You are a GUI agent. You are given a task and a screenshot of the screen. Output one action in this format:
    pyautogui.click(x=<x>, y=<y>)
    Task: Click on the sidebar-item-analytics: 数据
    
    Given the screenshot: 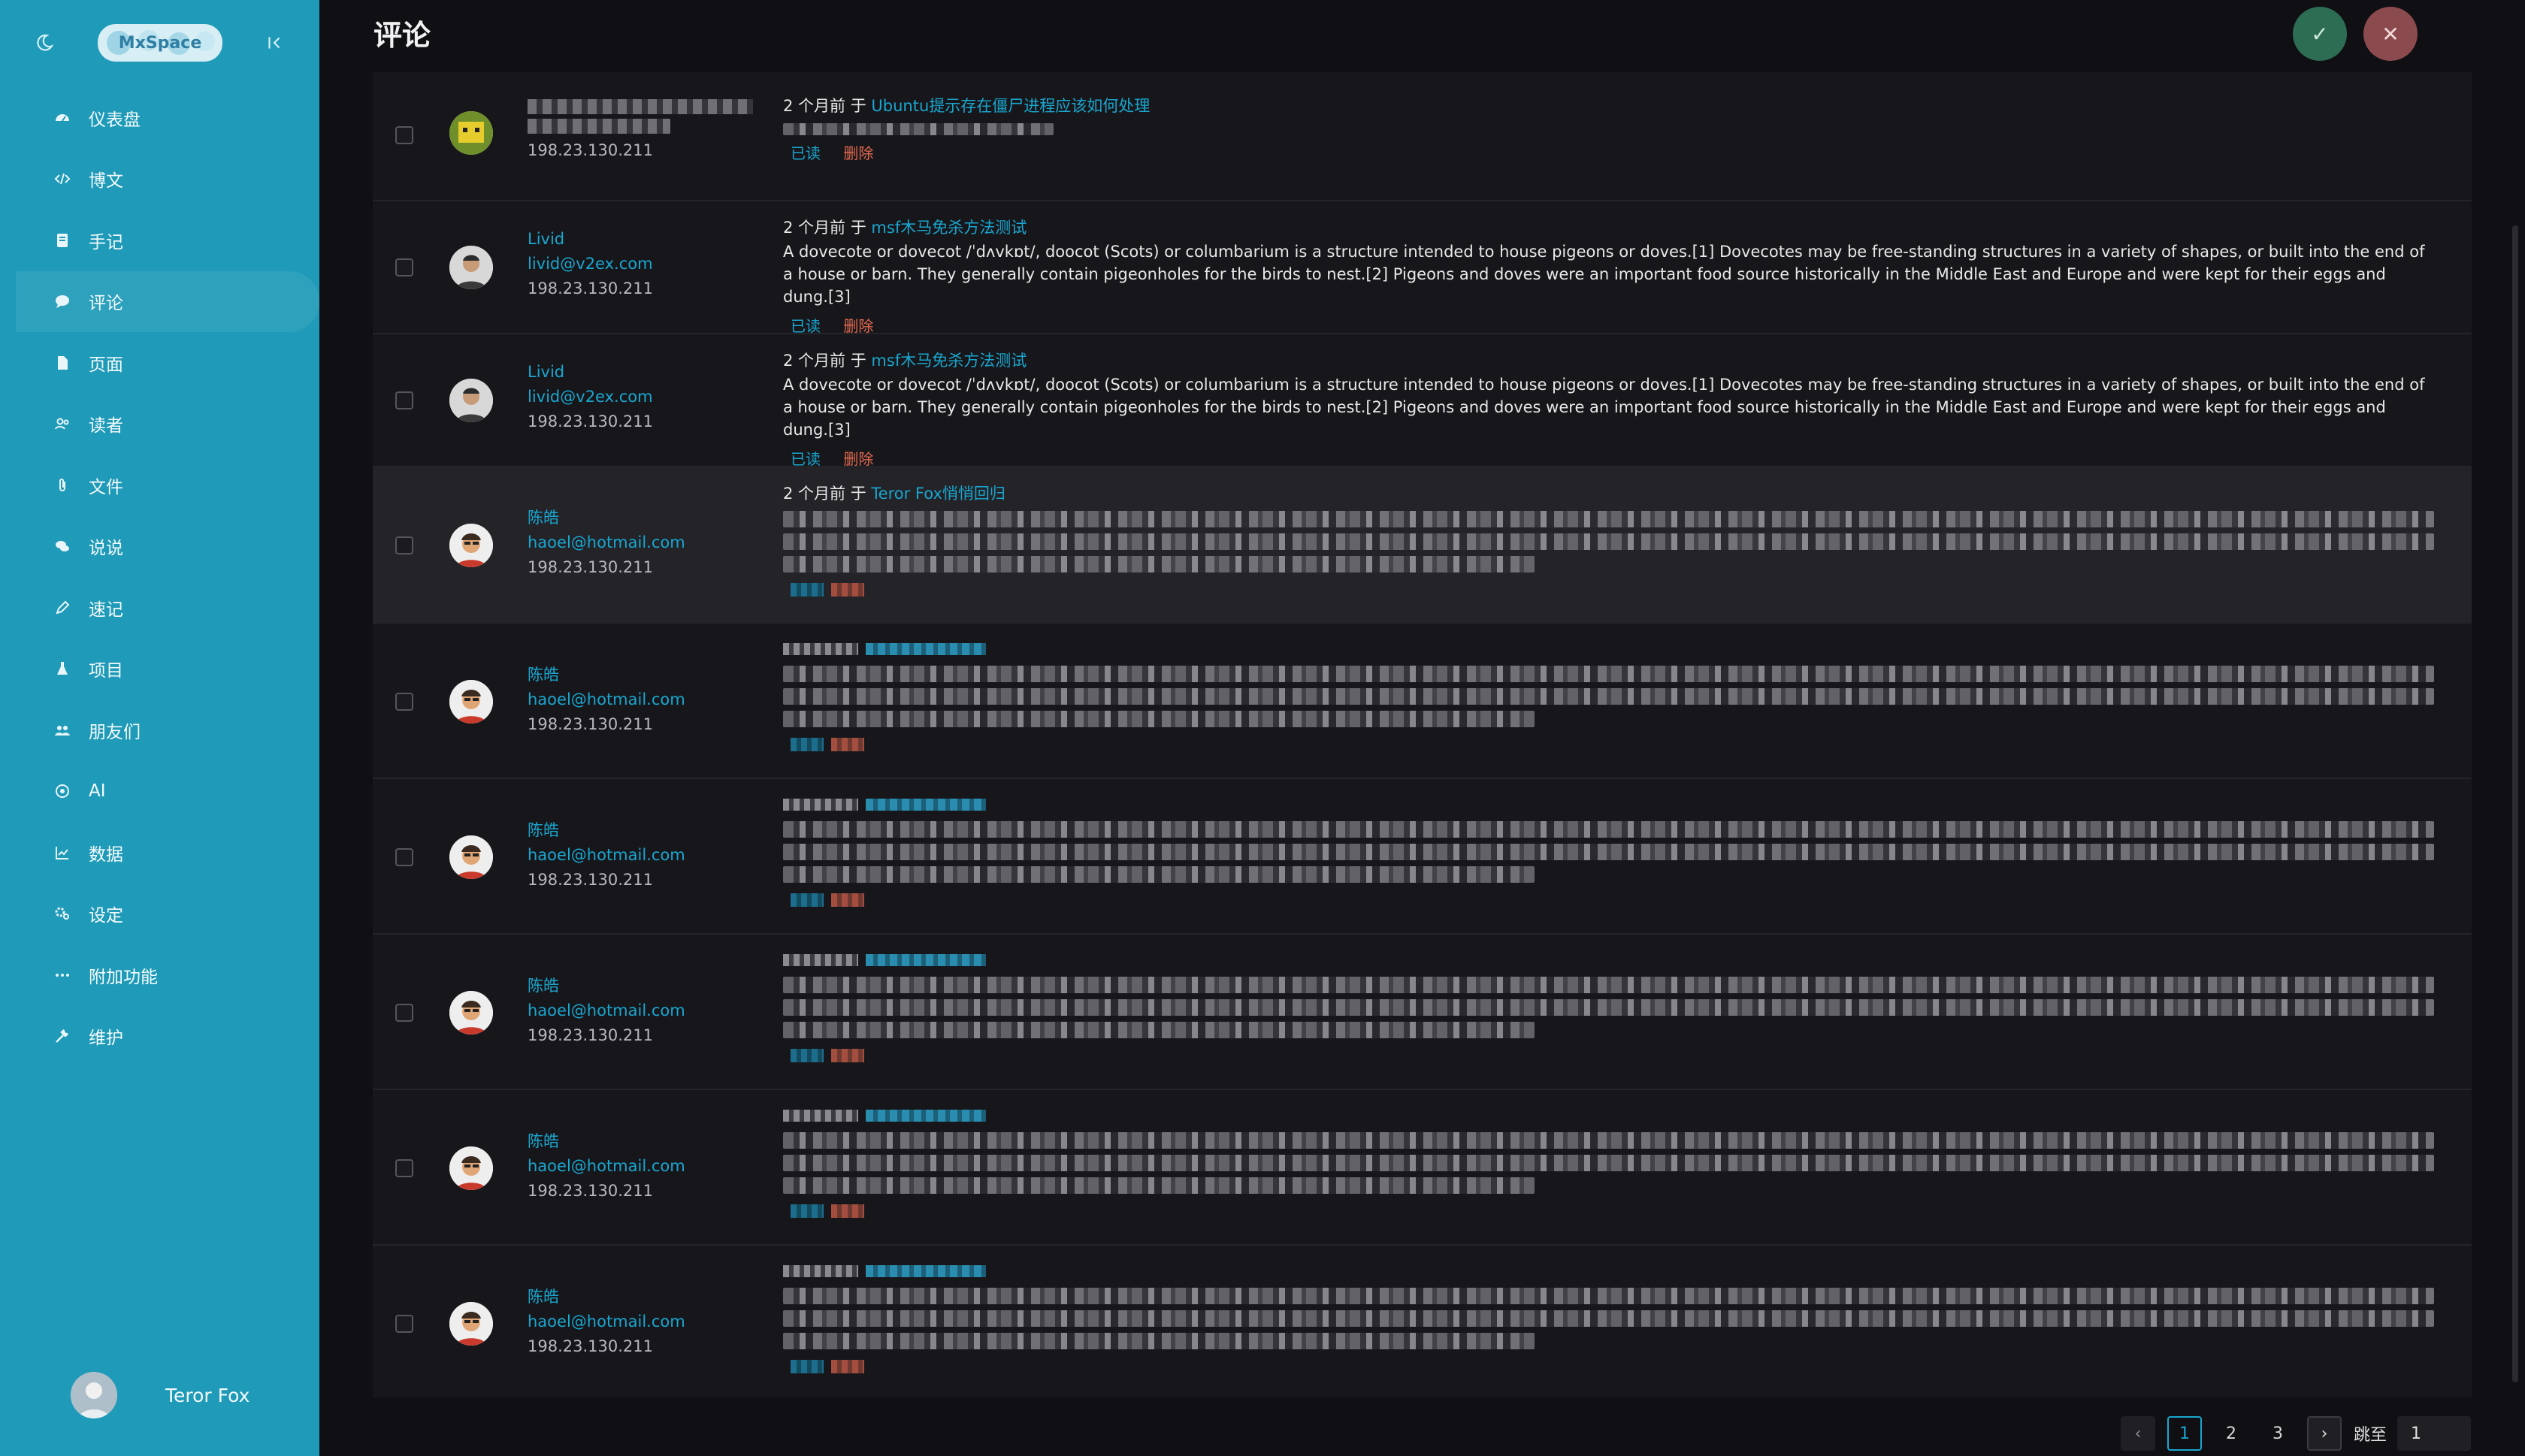 What is the action you would take?
    pyautogui.click(x=159, y=853)
    